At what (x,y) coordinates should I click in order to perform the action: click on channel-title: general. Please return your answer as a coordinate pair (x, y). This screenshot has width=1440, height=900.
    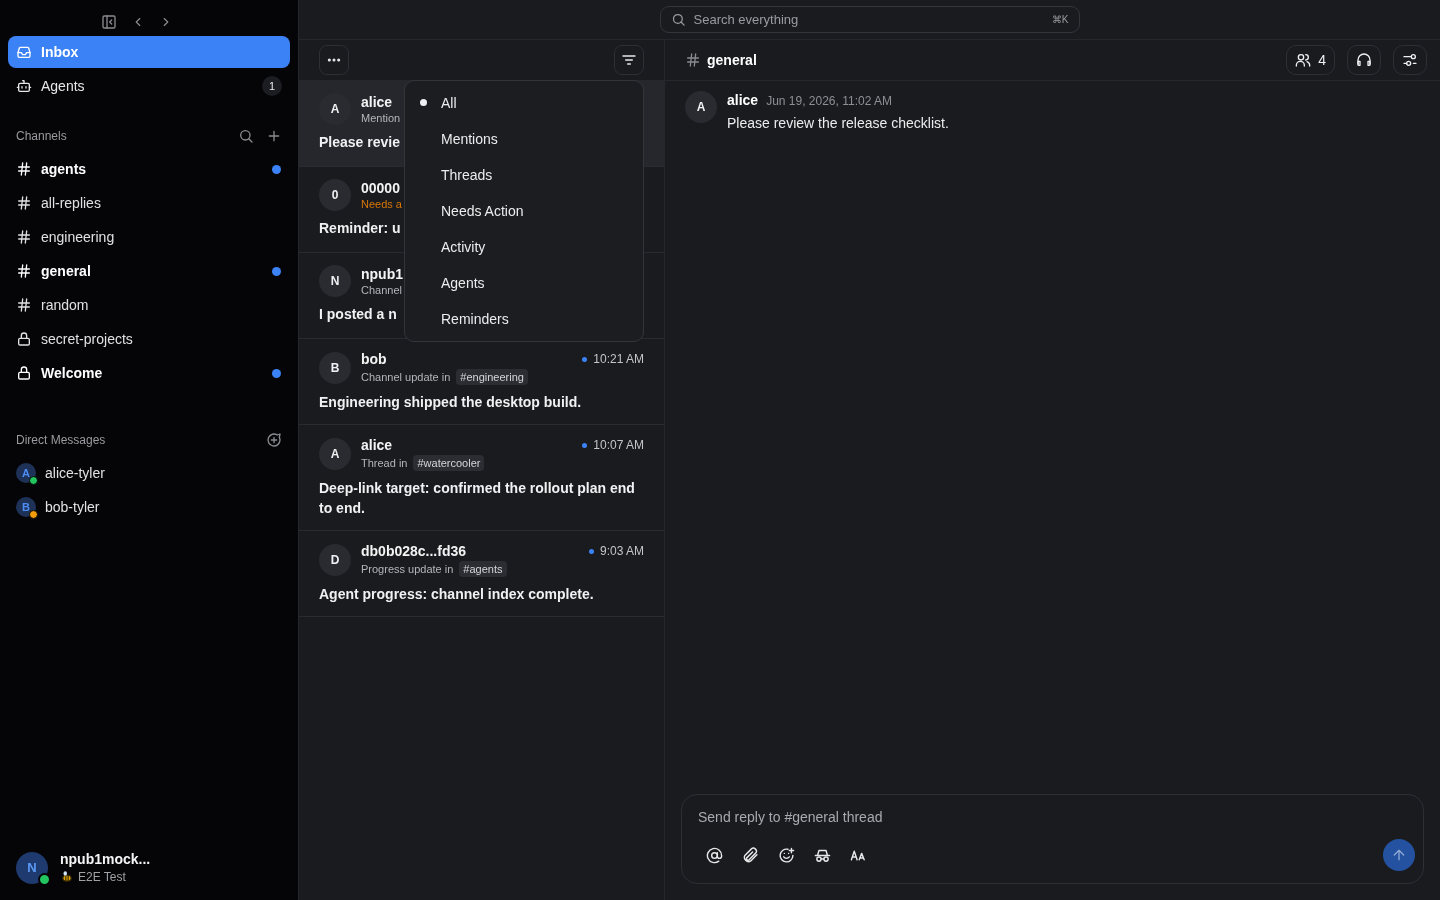
    Looking at the image, I should click on (732, 60).